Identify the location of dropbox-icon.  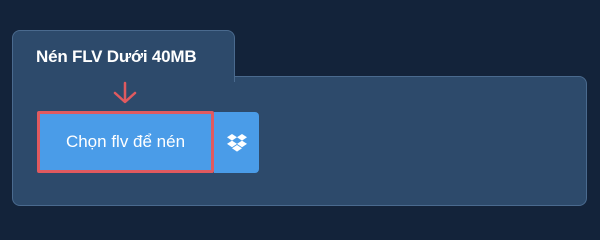
(236, 142).